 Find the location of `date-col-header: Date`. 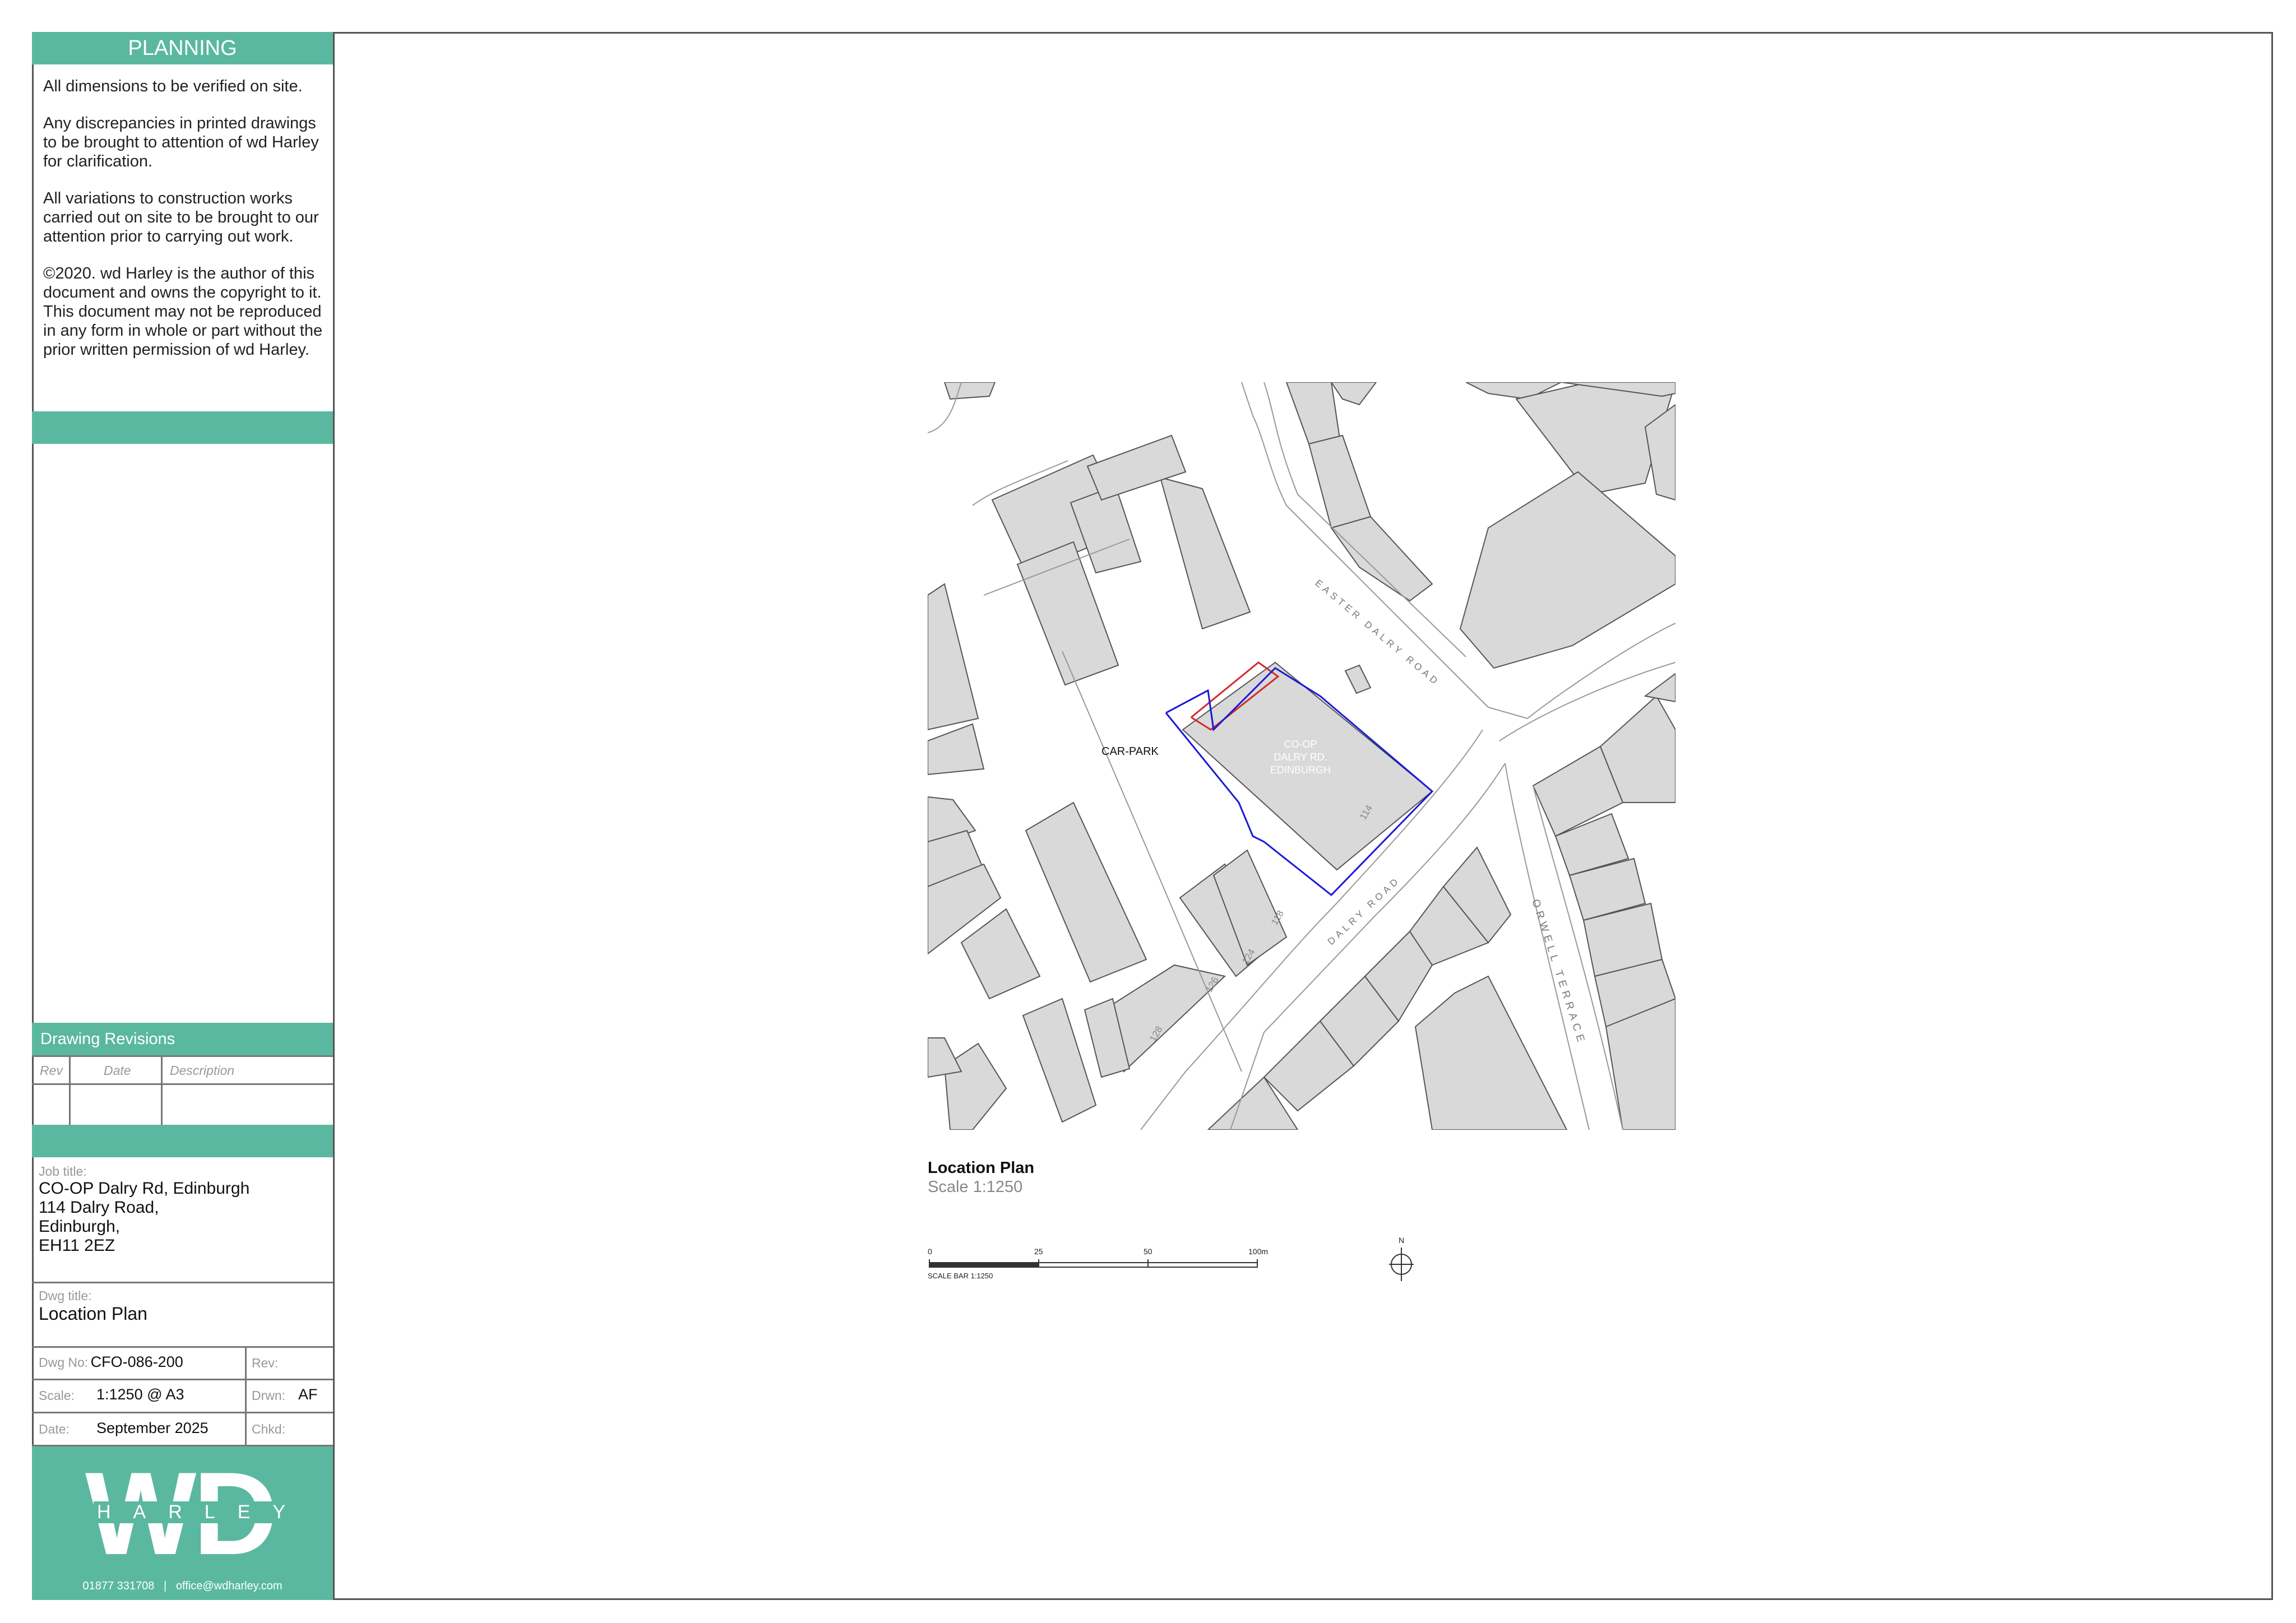

date-col-header: Date is located at coordinates (117, 1070).